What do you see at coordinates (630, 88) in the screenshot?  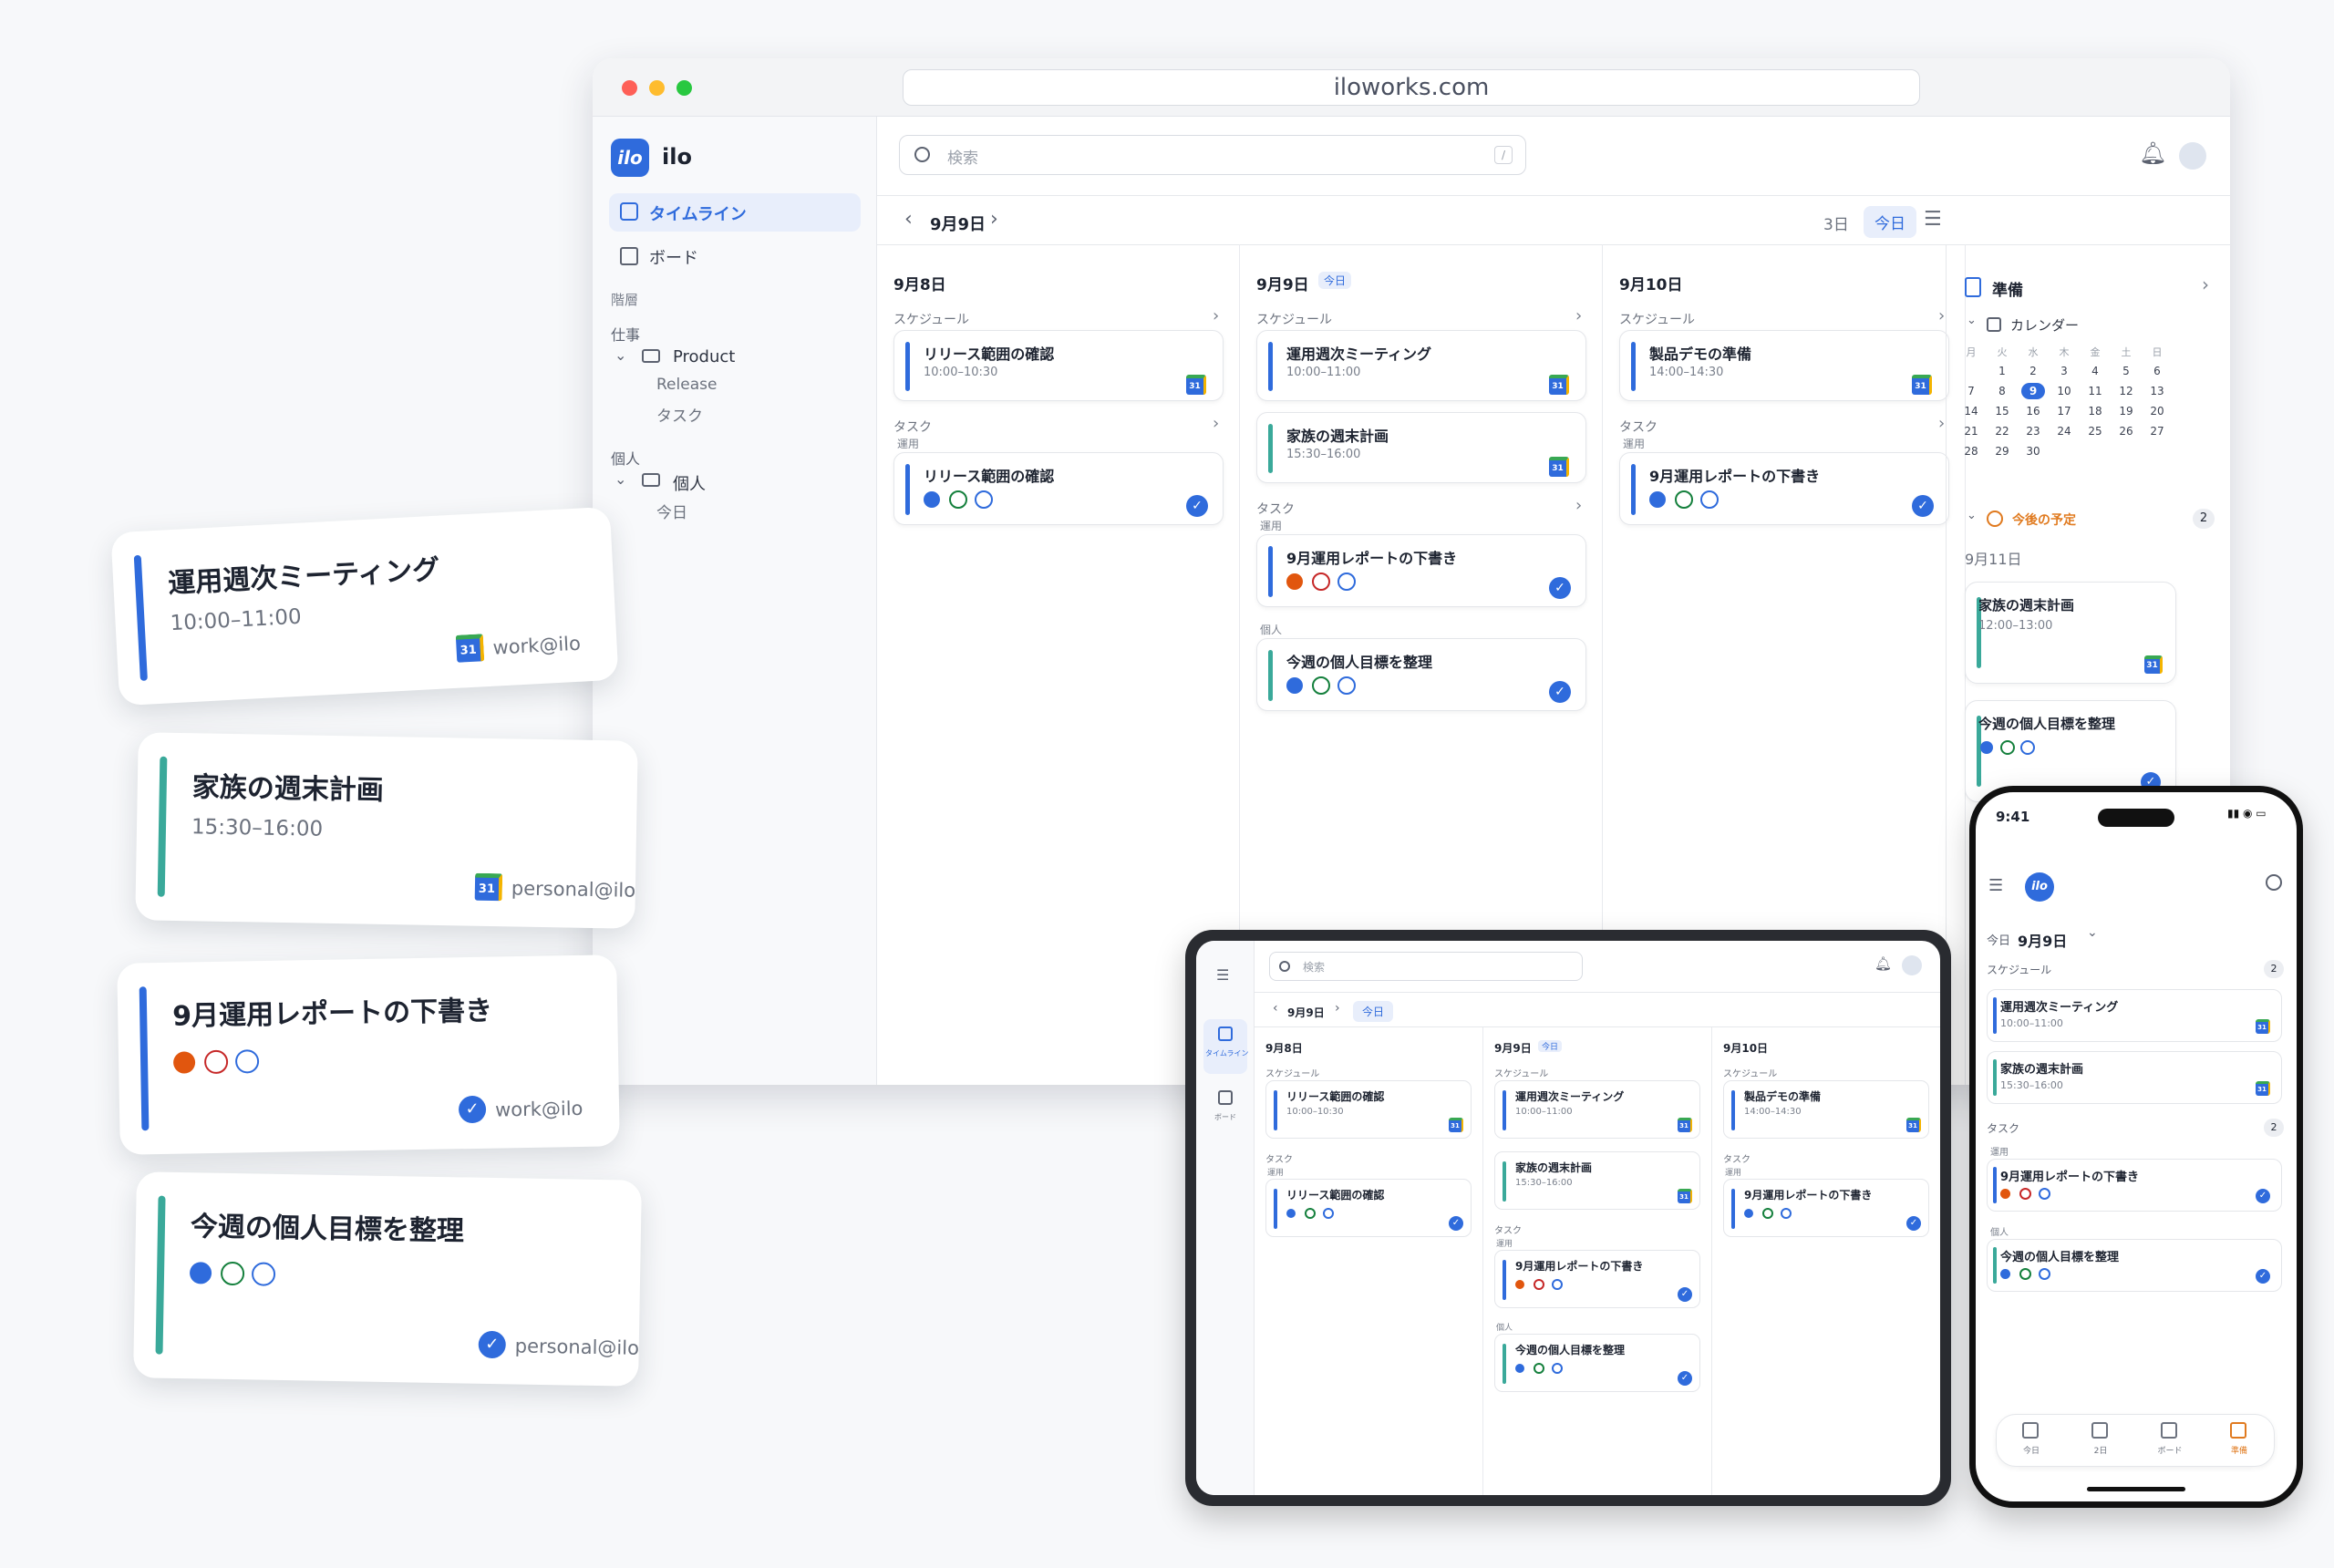 I see `close-window-button` at bounding box center [630, 88].